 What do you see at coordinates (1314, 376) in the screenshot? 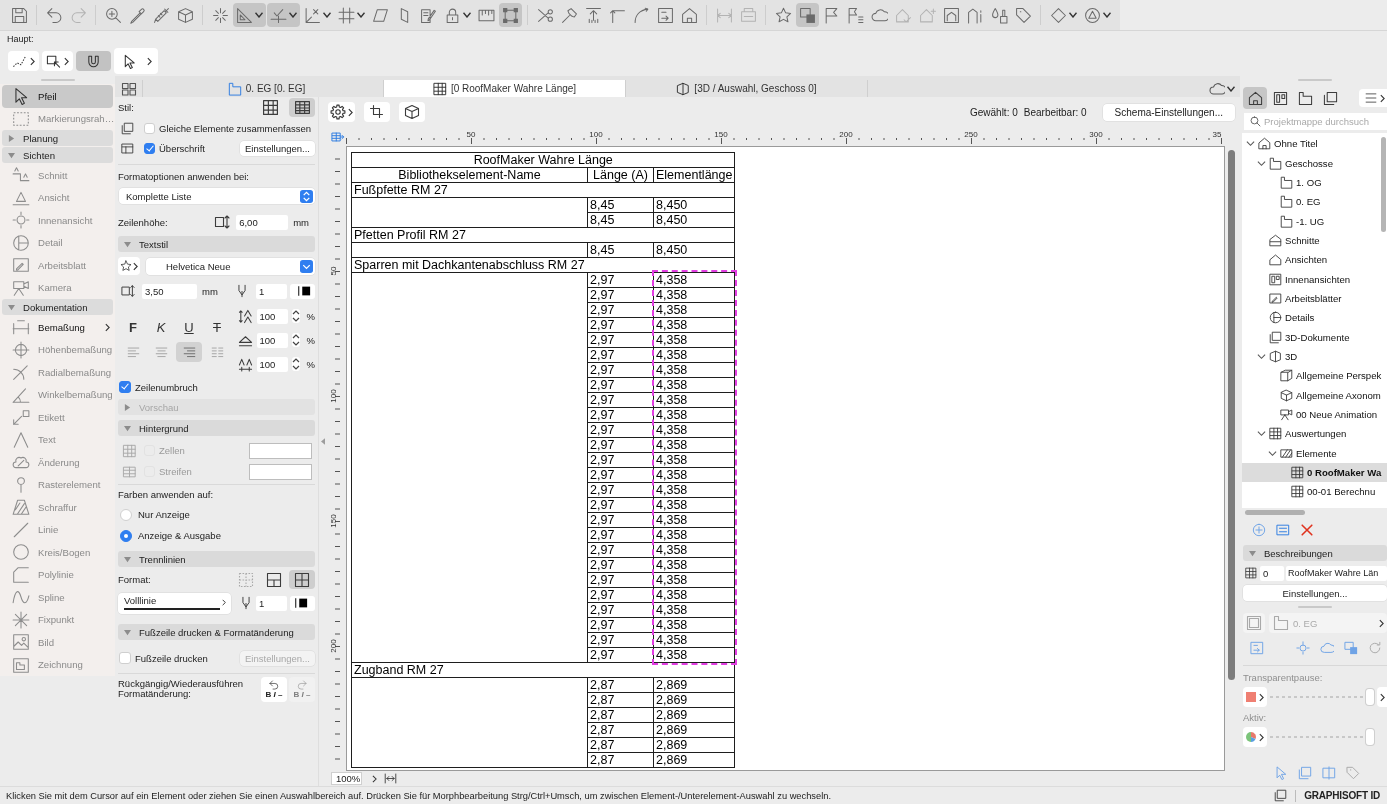
I see `tree-item: Allgemeine Perspek` at bounding box center [1314, 376].